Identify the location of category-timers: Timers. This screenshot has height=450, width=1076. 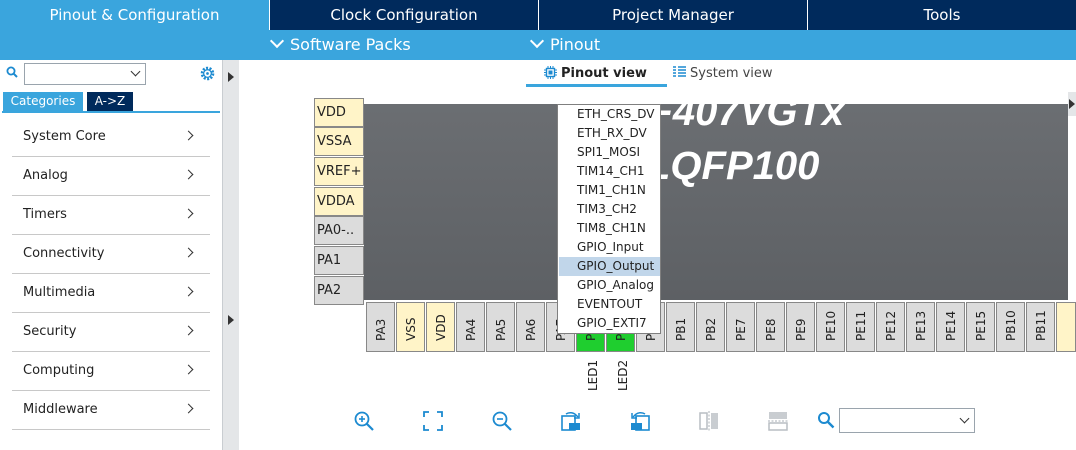
(111, 216).